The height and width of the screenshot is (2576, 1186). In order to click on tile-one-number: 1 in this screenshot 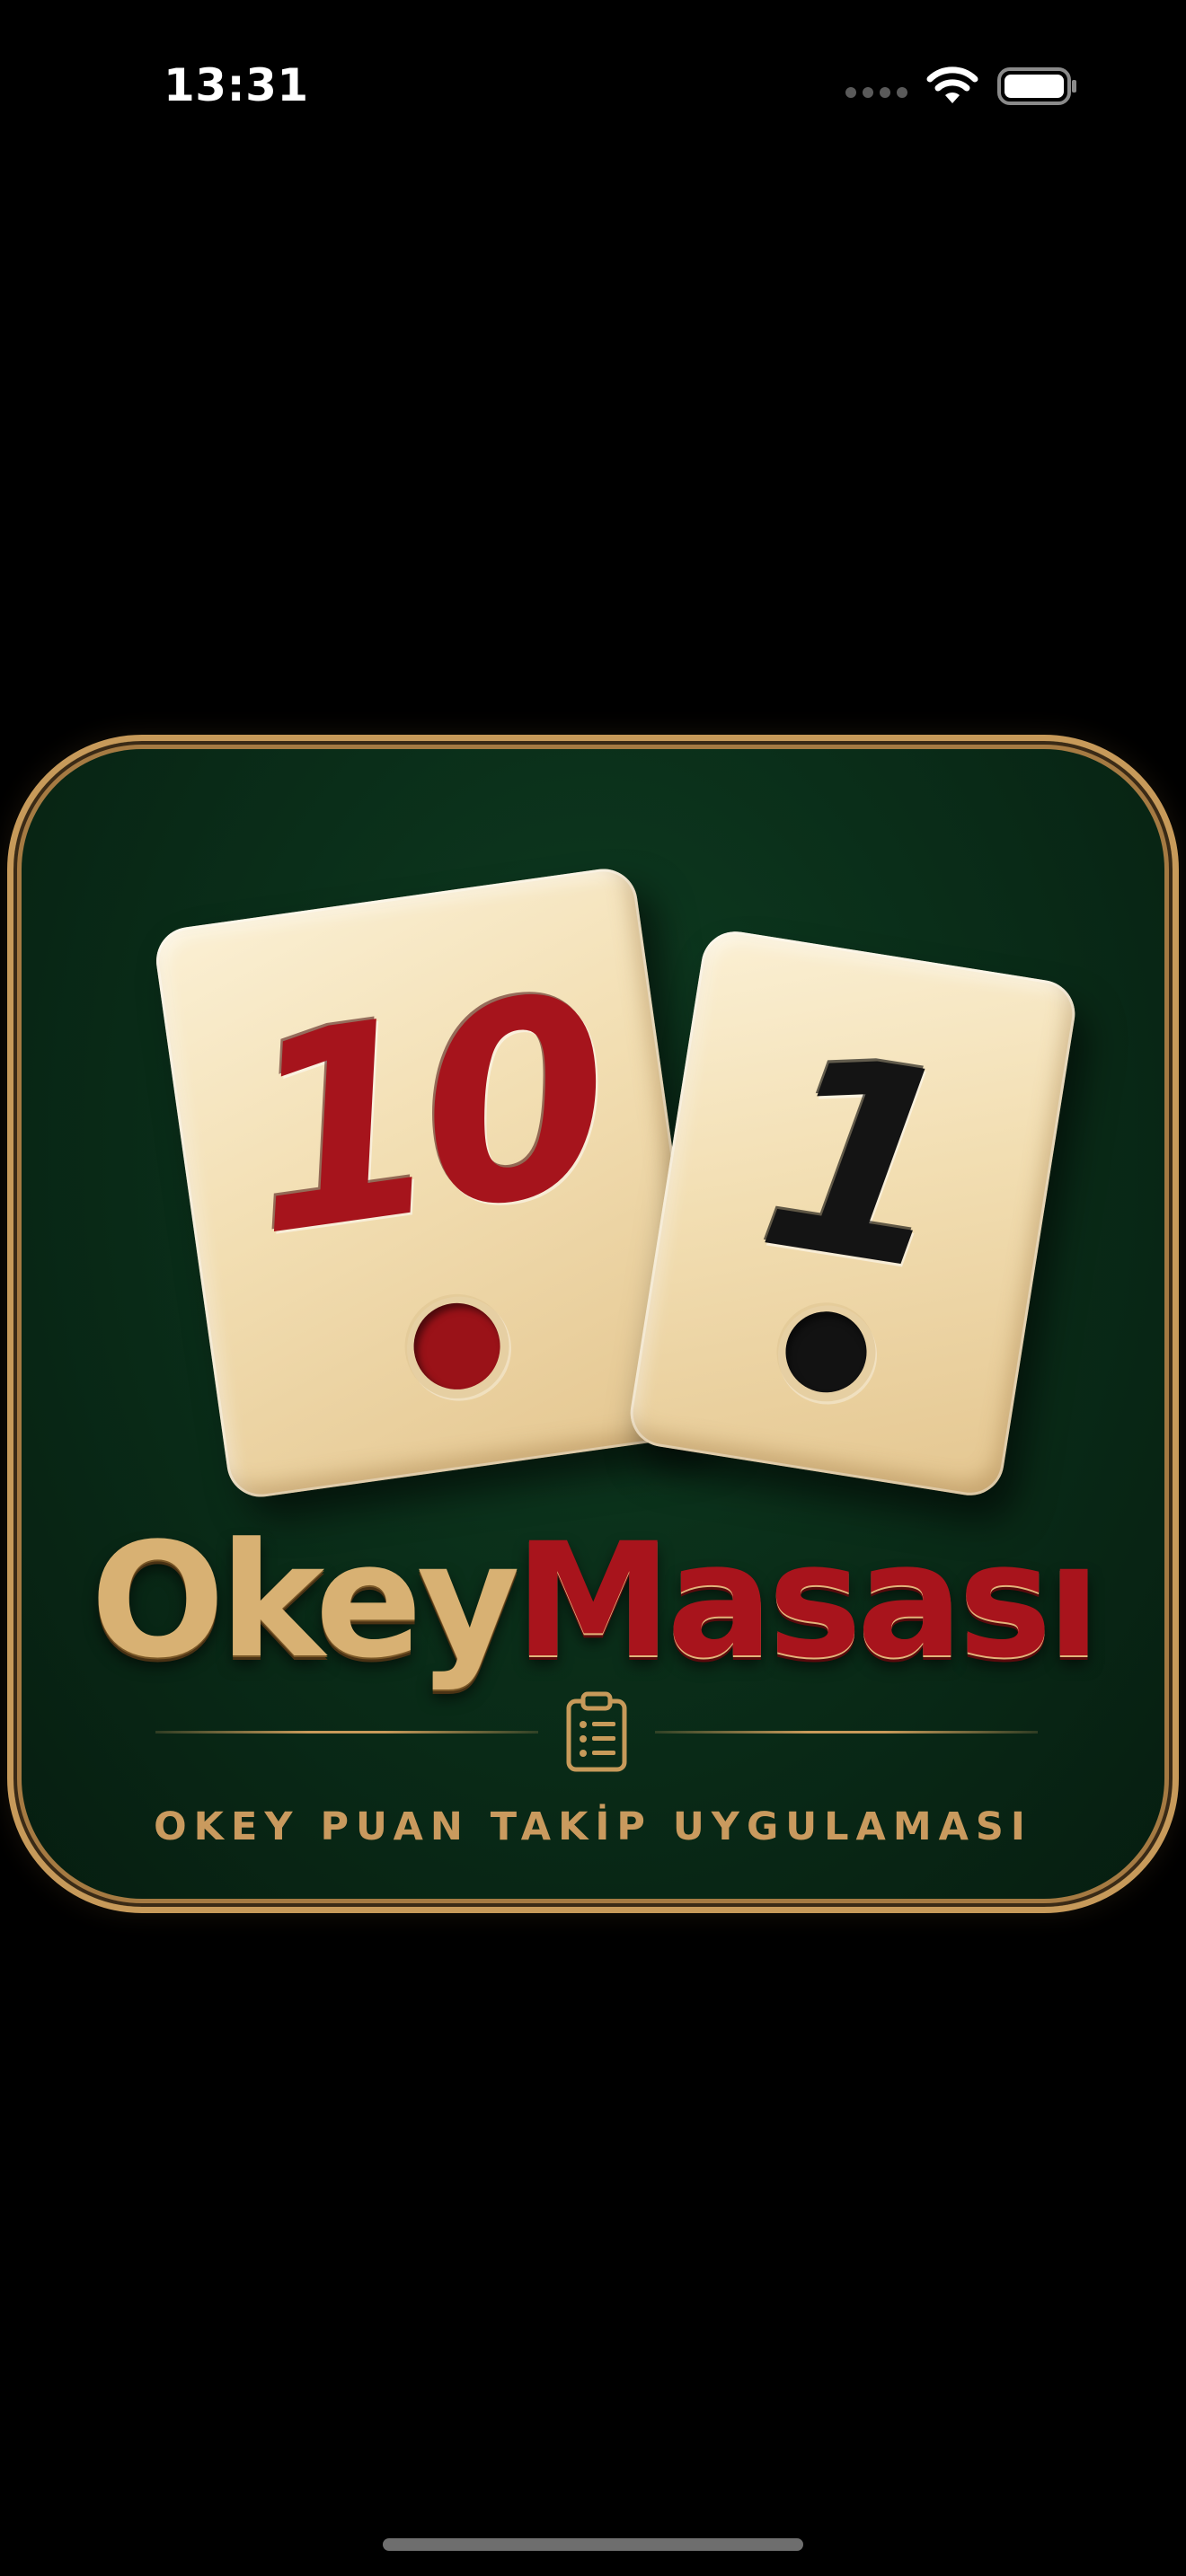, I will do `click(860, 1163)`.